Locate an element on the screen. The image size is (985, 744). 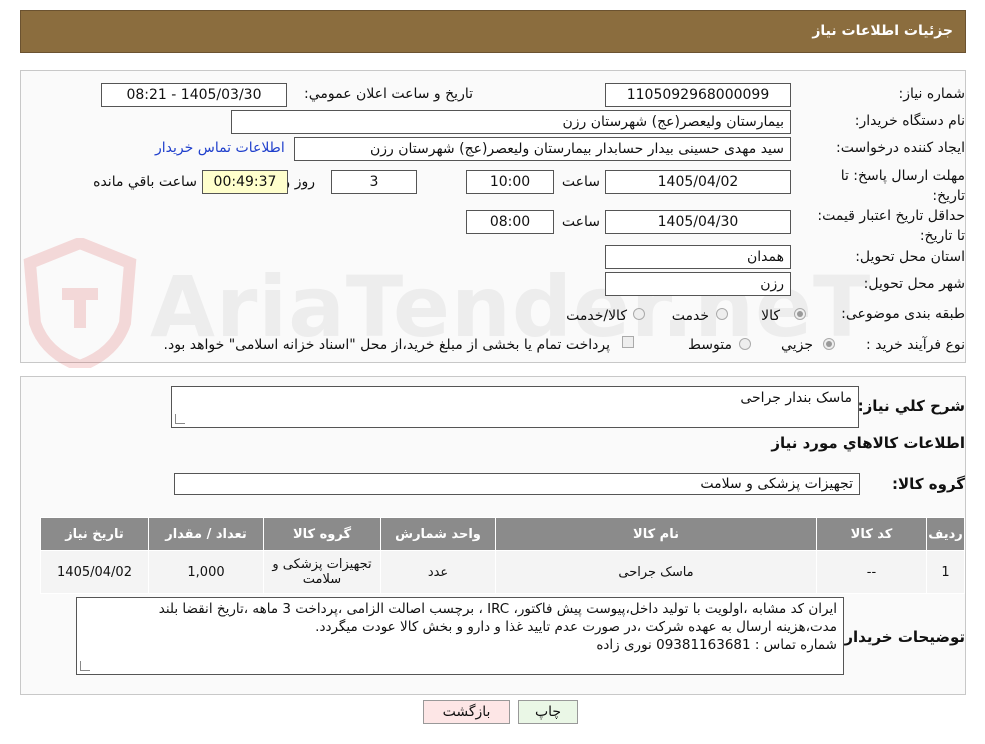
goods-info-title: اطلاعات كالاهاي مورد نياز is located at coordinates (868, 443).